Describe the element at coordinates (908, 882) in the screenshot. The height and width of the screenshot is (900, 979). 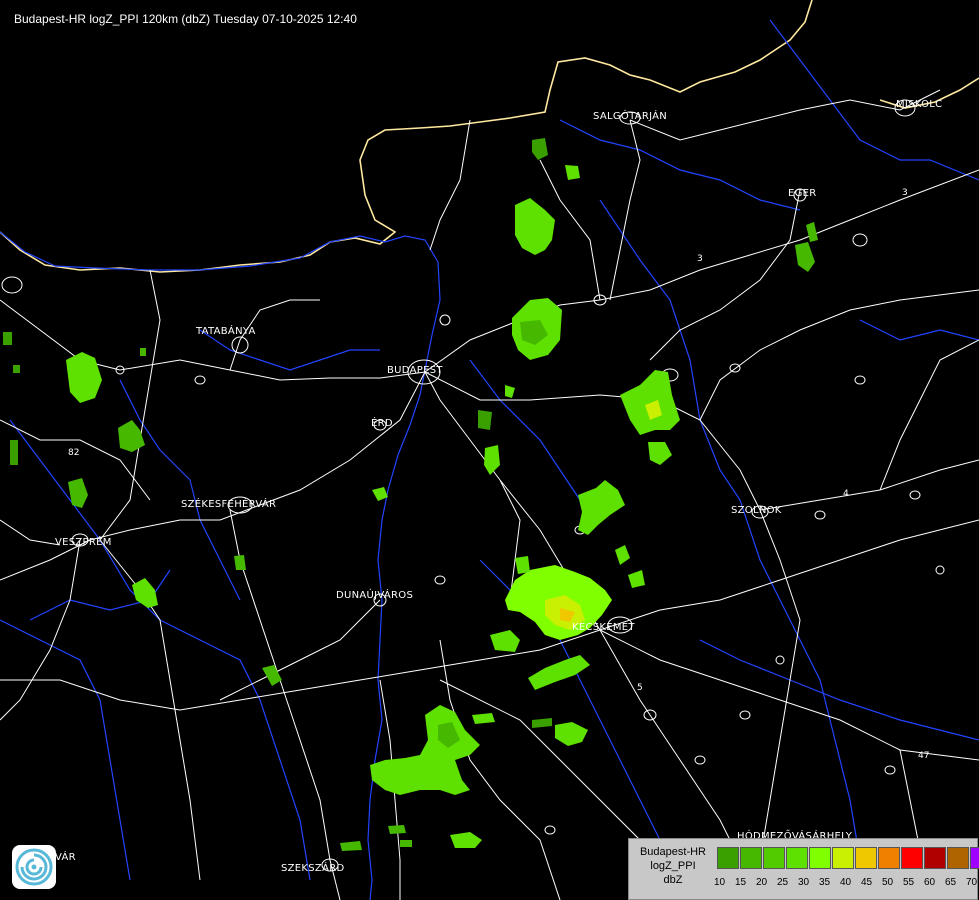
I see `legend-tick-label: 55` at that location.